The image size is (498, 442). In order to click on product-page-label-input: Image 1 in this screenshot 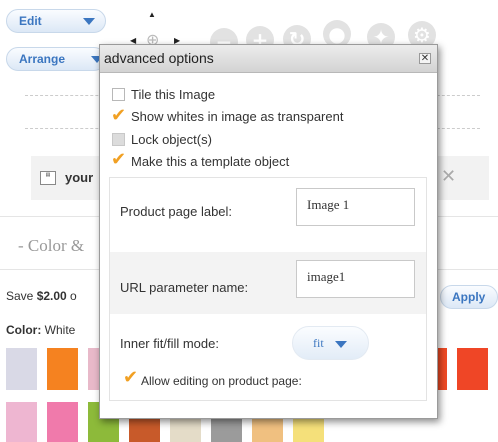, I will do `click(355, 207)`.